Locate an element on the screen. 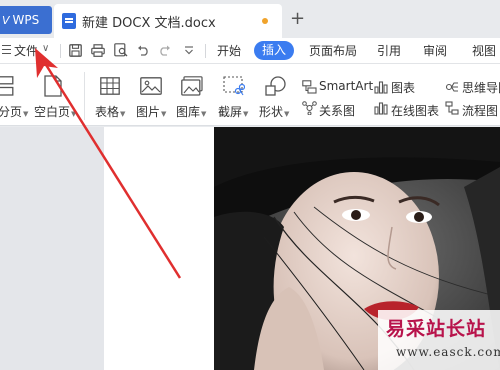 The height and width of the screenshot is (370, 500). word-document-icon is located at coordinates (69, 21).